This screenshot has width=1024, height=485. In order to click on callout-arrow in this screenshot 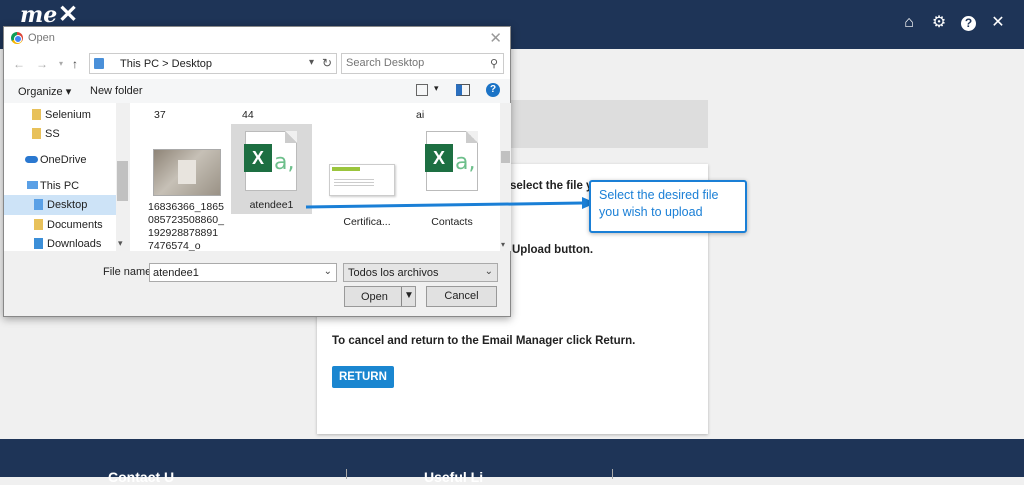, I will do `click(450, 203)`.